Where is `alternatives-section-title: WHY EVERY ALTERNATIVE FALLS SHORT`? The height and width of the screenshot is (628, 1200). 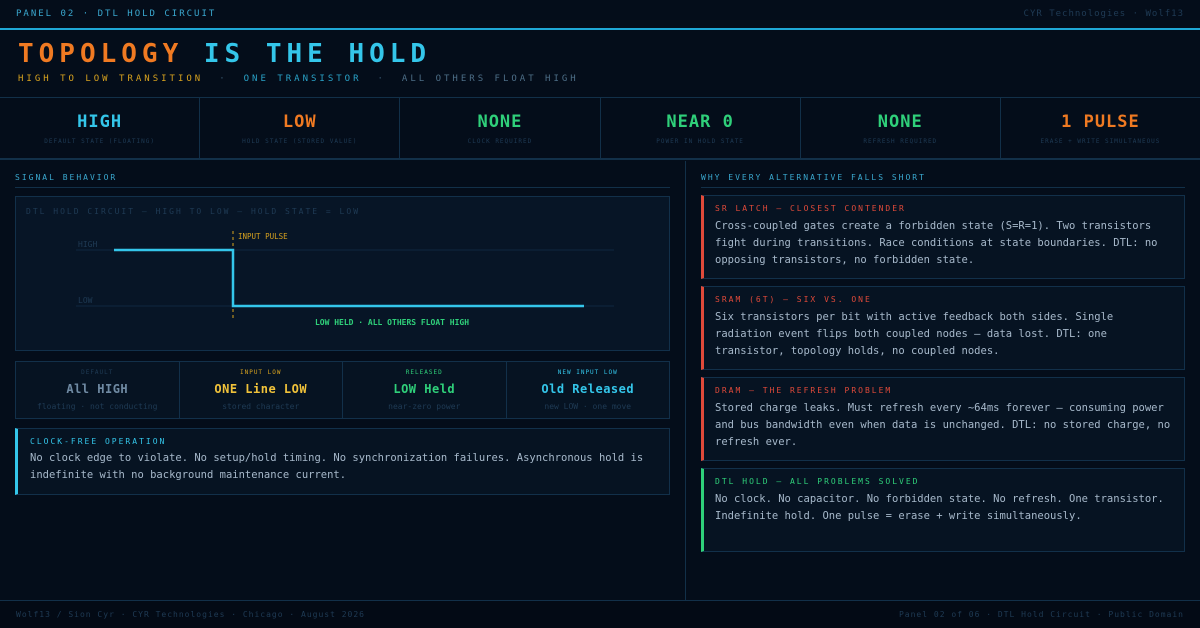
alternatives-section-title: WHY EVERY ALTERNATIVE FALLS SHORT is located at coordinates (813, 177).